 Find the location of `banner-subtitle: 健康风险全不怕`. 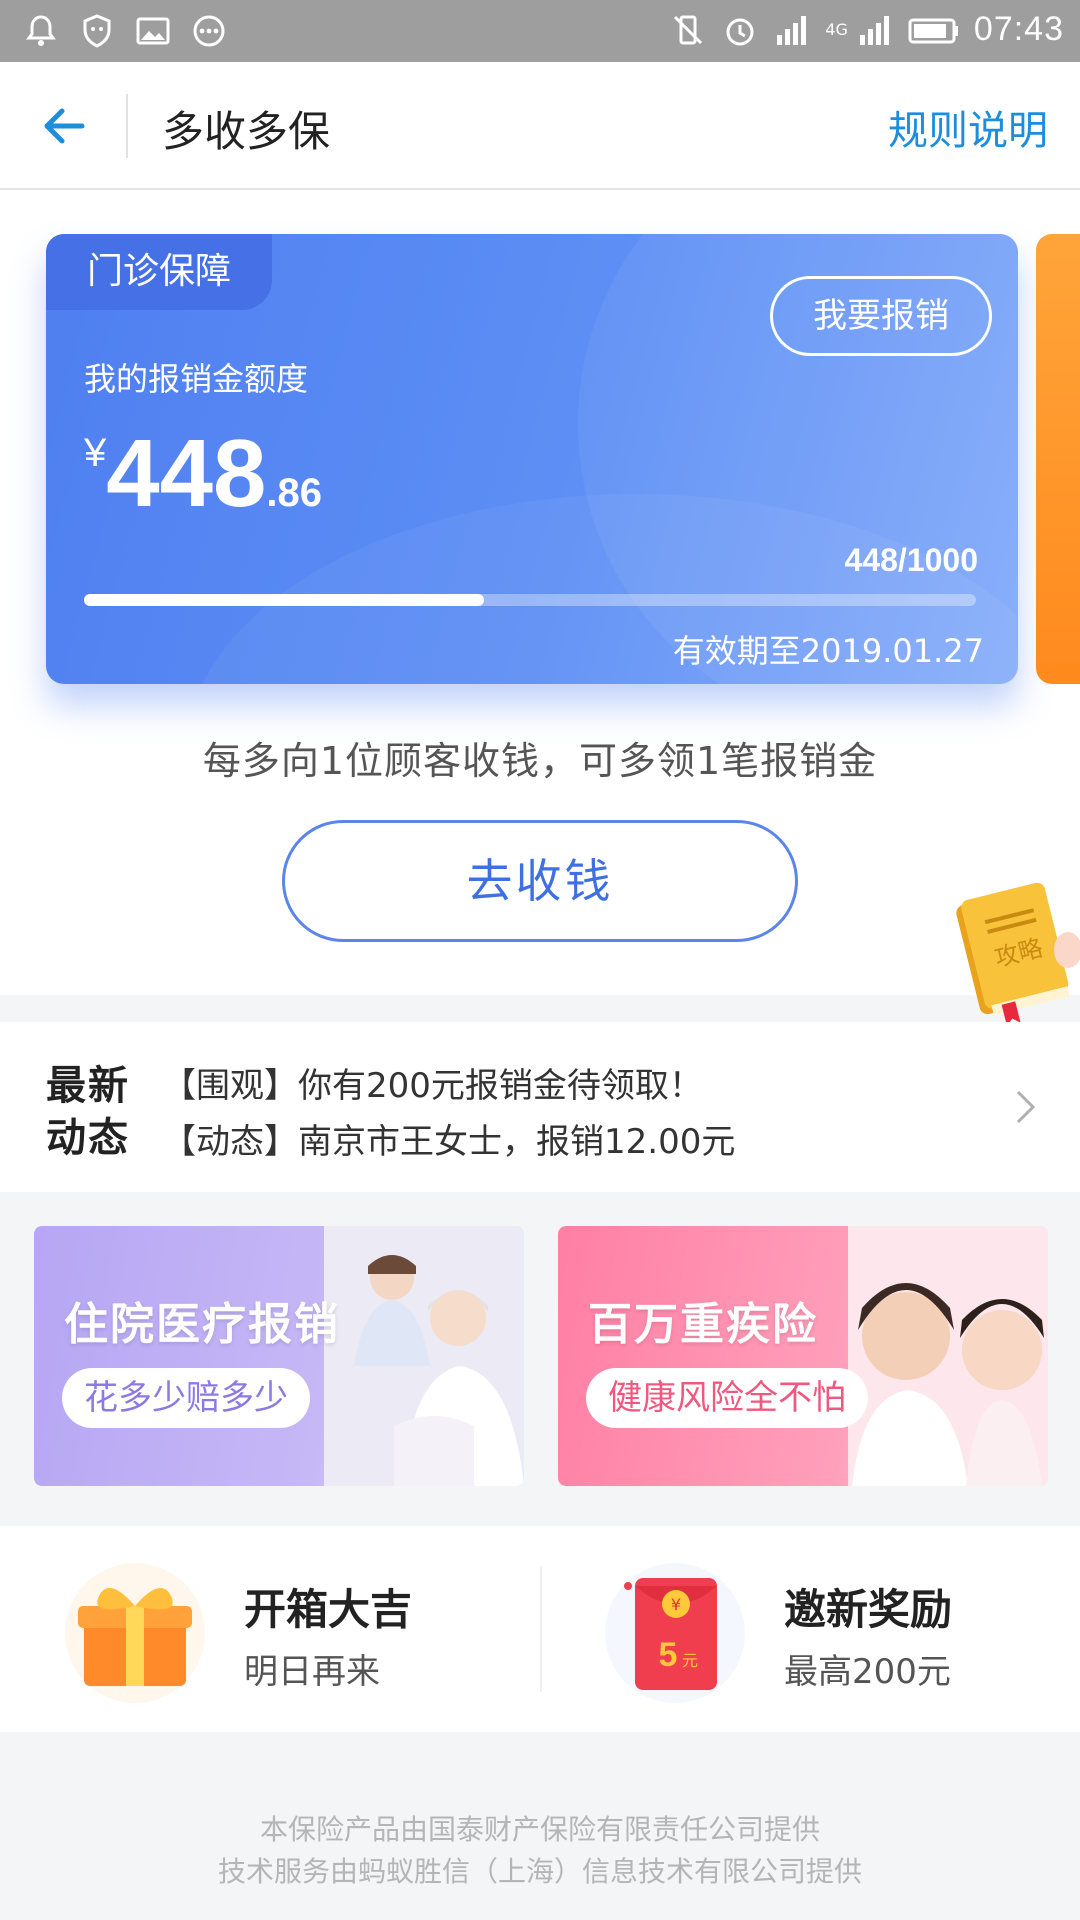

banner-subtitle: 健康风险全不怕 is located at coordinates (727, 1398).